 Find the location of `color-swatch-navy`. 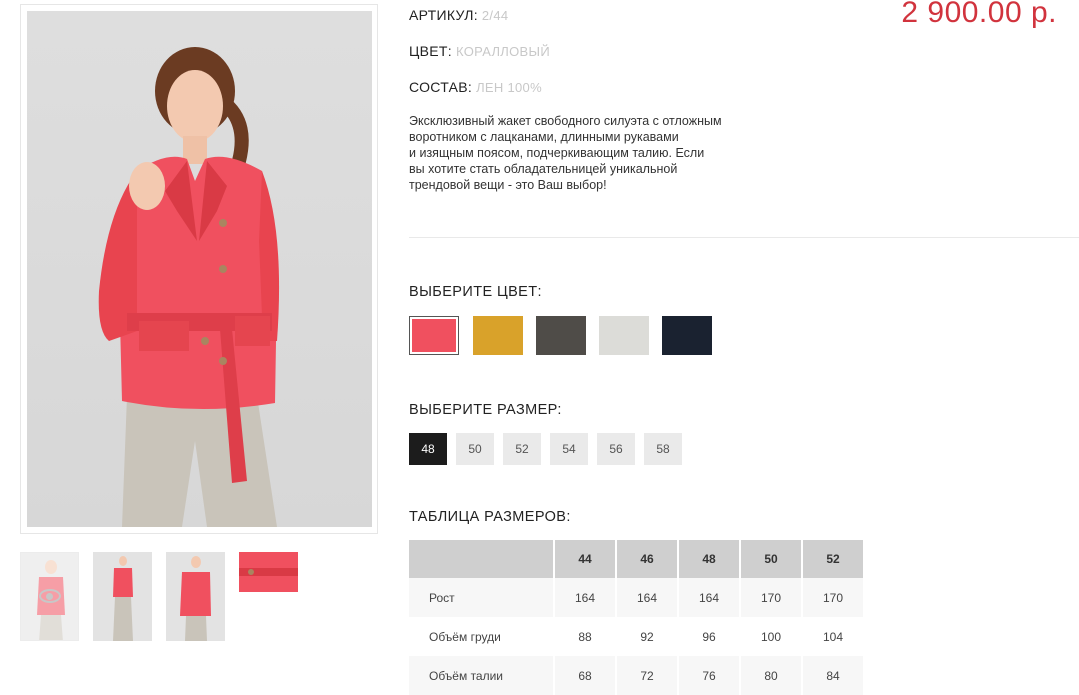

color-swatch-navy is located at coordinates (687, 335).